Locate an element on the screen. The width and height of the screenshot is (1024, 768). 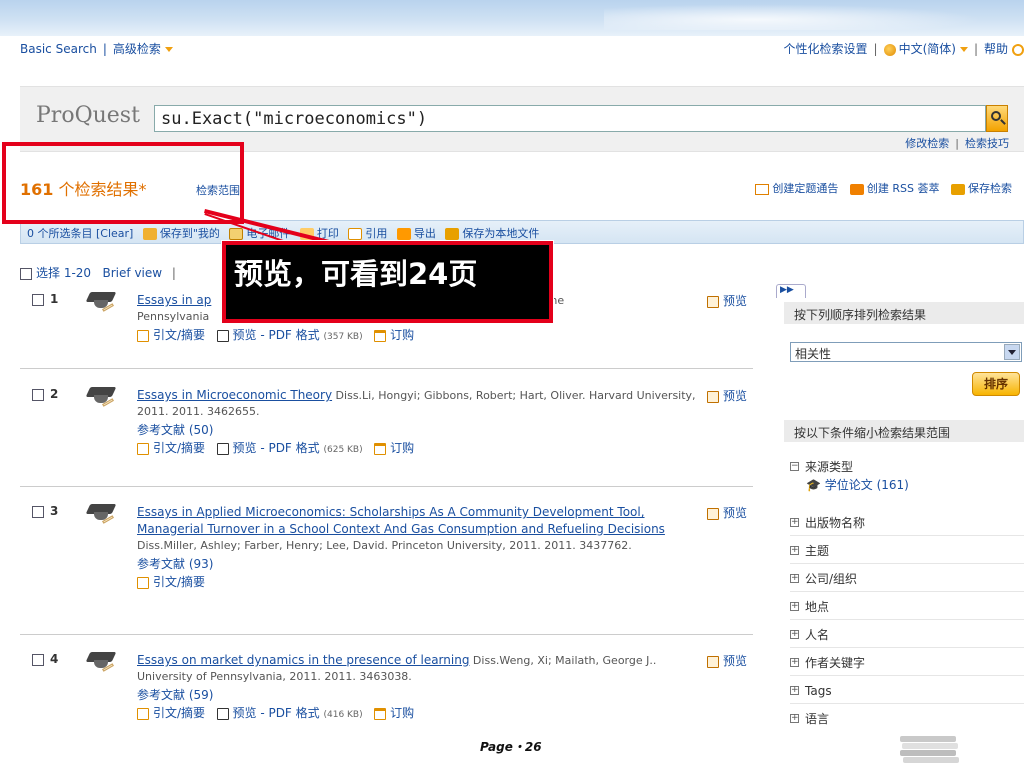
page-number: Page・26 is located at coordinates (511, 747).